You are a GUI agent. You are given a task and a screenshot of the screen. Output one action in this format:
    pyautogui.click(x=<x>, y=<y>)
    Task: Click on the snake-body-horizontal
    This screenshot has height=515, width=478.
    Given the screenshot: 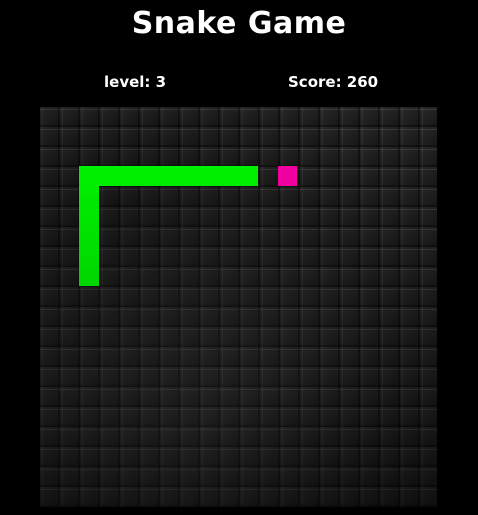 What is the action you would take?
    pyautogui.click(x=168, y=176)
    